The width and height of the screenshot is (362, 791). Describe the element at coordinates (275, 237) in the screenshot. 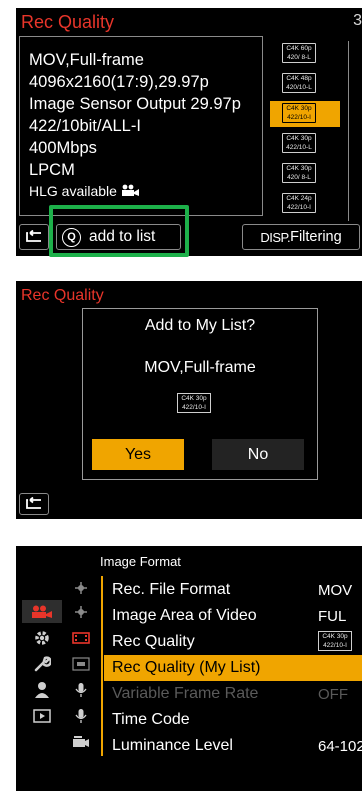

I see `disp-prefix: DISP.` at that location.